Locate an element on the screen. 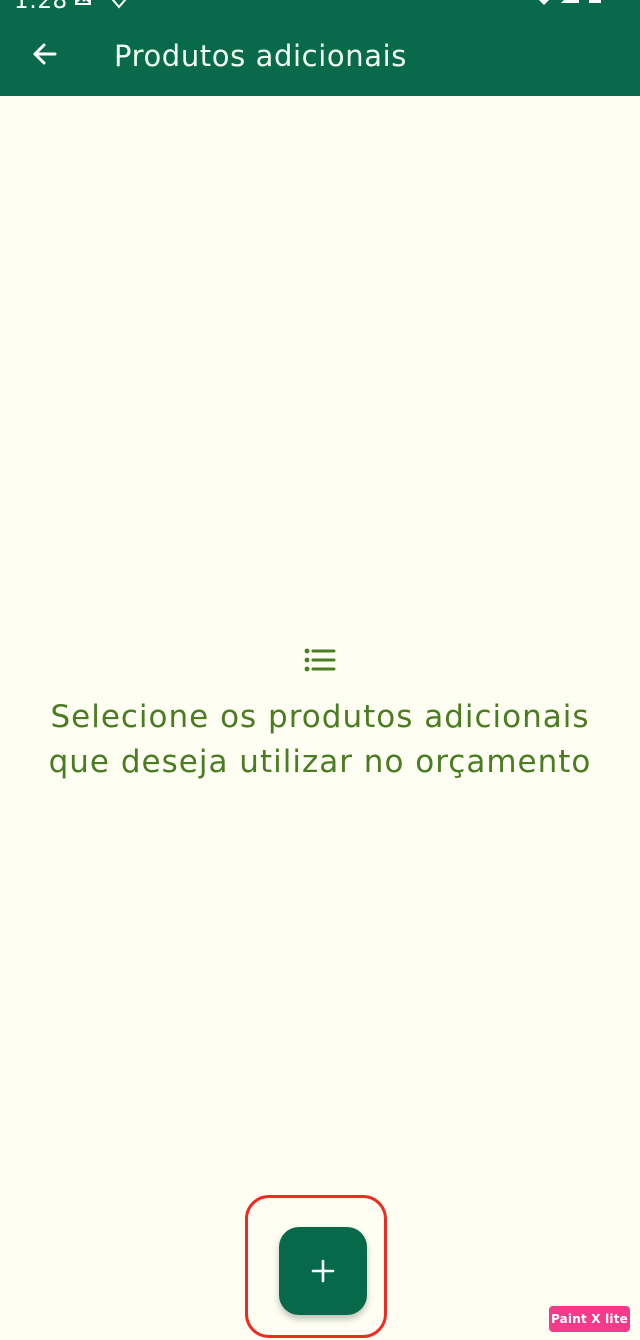 This screenshot has height=1340, width=640. signal-icon is located at coordinates (570, 1).